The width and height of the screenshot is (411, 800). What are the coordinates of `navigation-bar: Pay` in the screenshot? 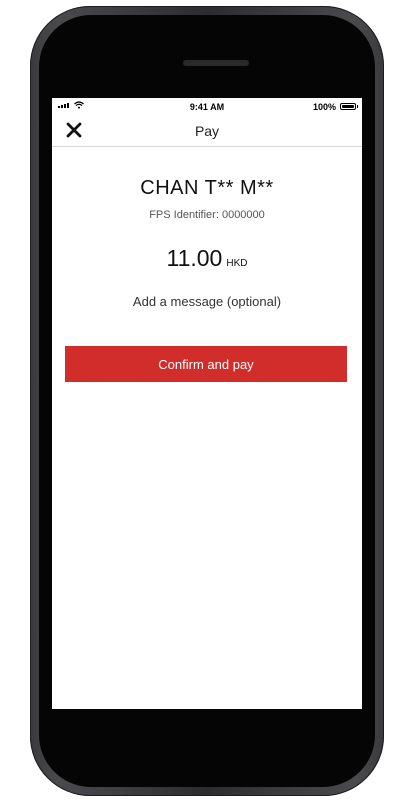 It's located at (207, 131).